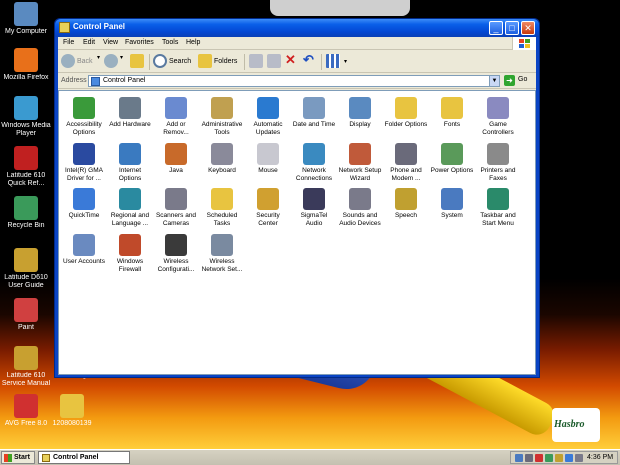 This screenshot has width=620, height=465. What do you see at coordinates (549, 458) in the screenshot?
I see `wireless-tray-icon` at bounding box center [549, 458].